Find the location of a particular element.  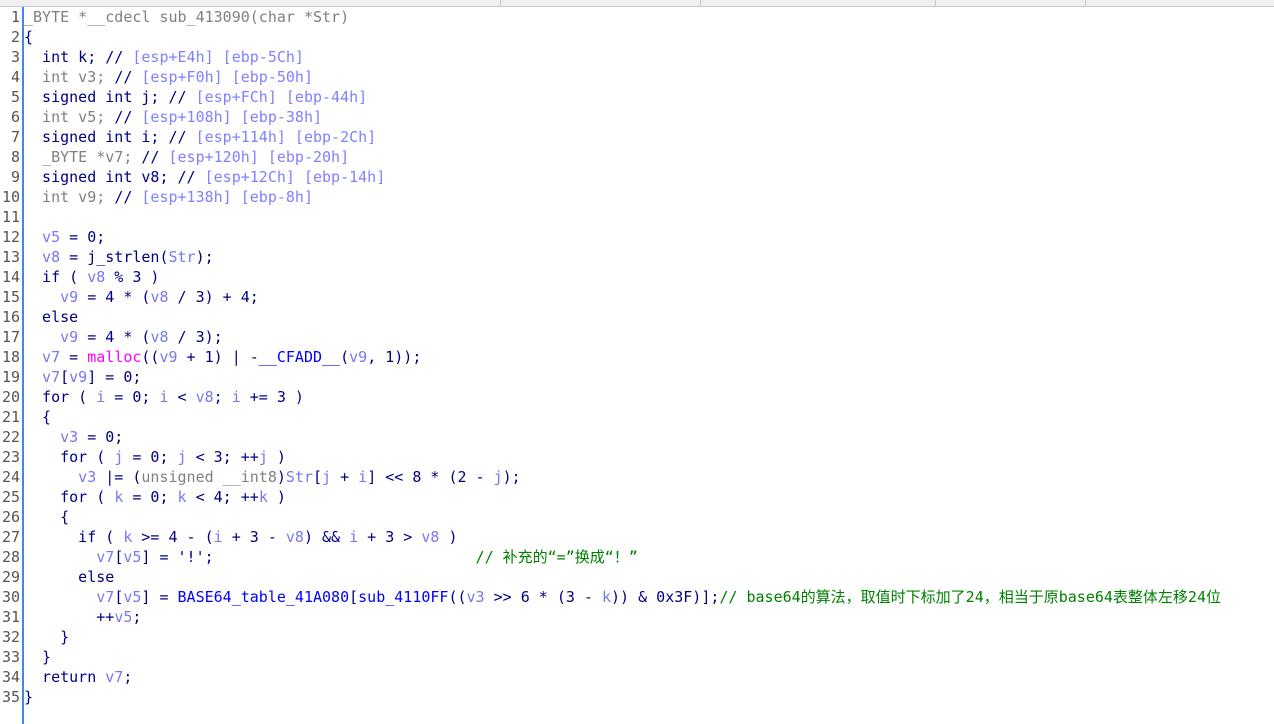

code-line: 14 if ( v8 % 3 ) is located at coordinates (80, 277).